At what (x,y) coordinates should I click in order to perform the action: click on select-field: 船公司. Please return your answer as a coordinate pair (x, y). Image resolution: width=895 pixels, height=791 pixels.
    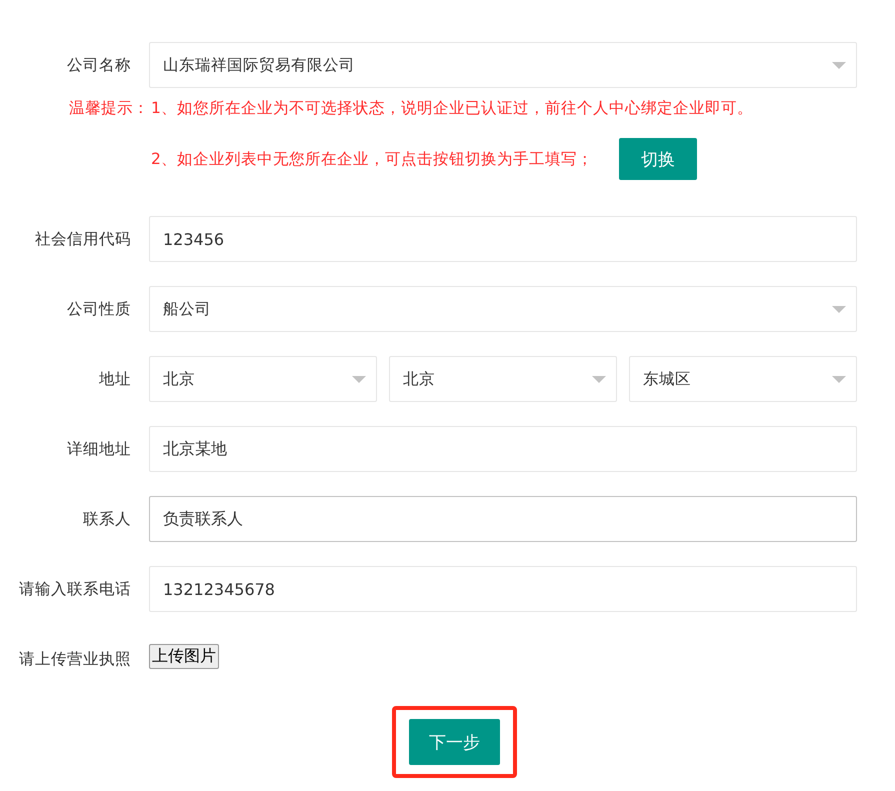
    Looking at the image, I should click on (503, 309).